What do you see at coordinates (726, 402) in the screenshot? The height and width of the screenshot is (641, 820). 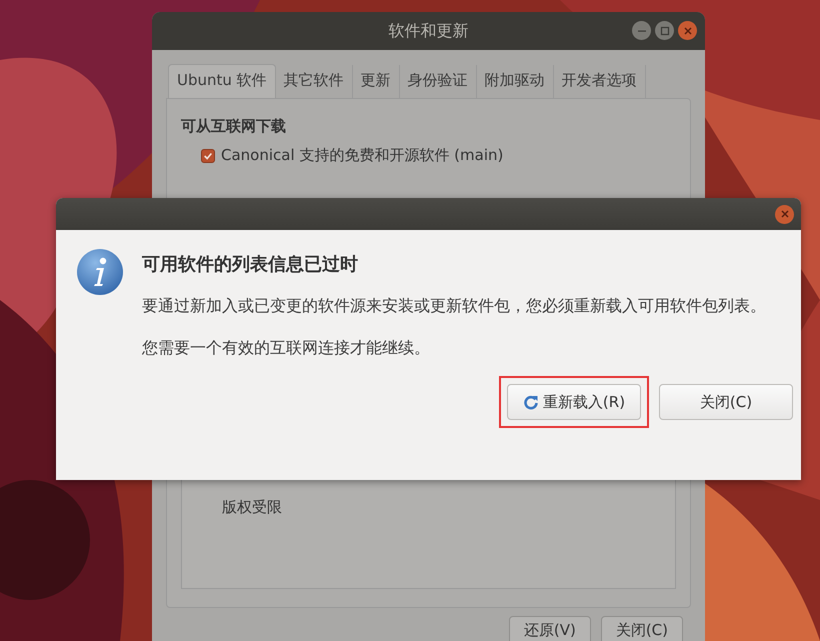 I see `dialog-button: 关闭(C)` at bounding box center [726, 402].